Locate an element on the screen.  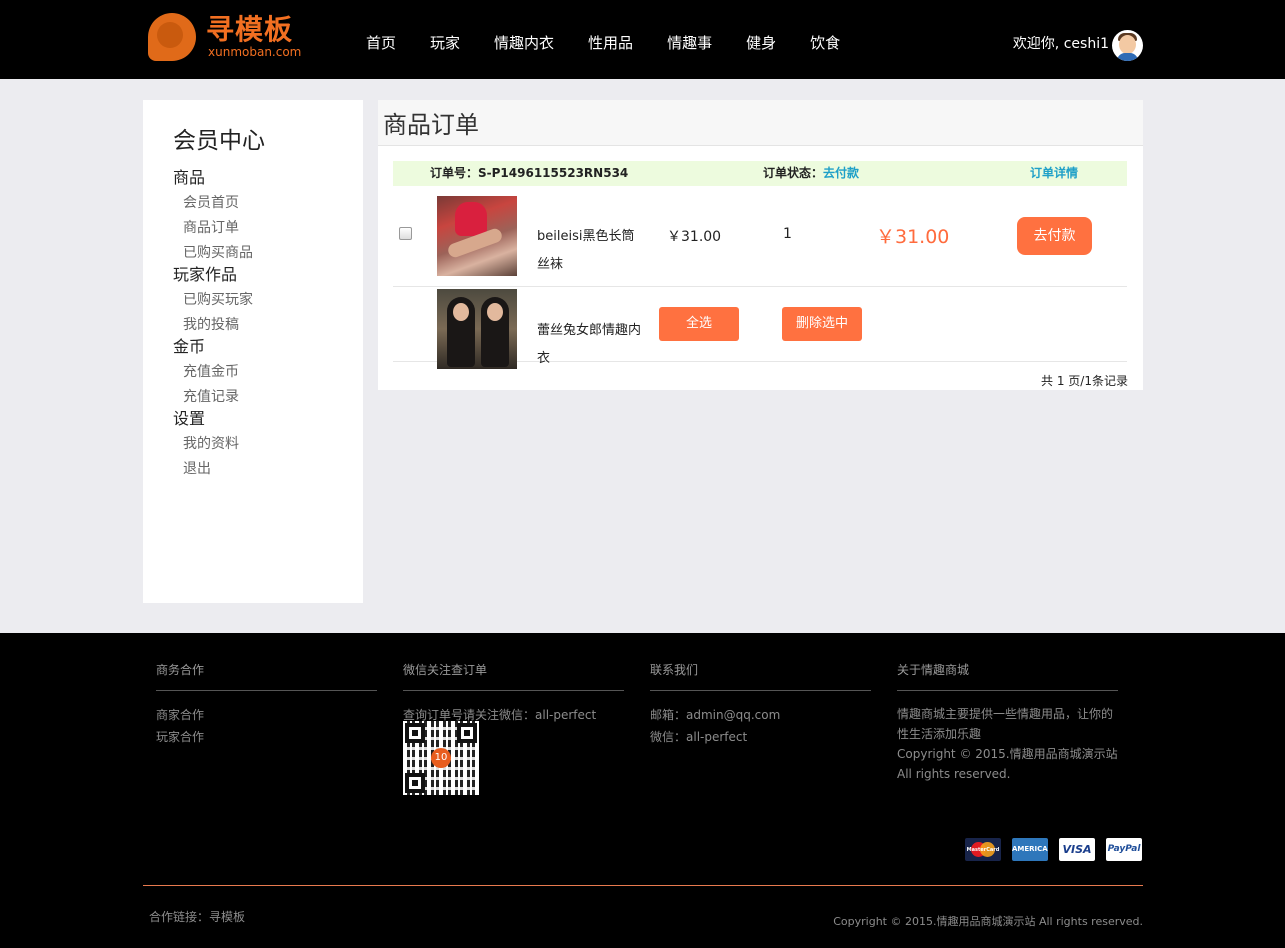
user-avatar is located at coordinates (1127, 45).